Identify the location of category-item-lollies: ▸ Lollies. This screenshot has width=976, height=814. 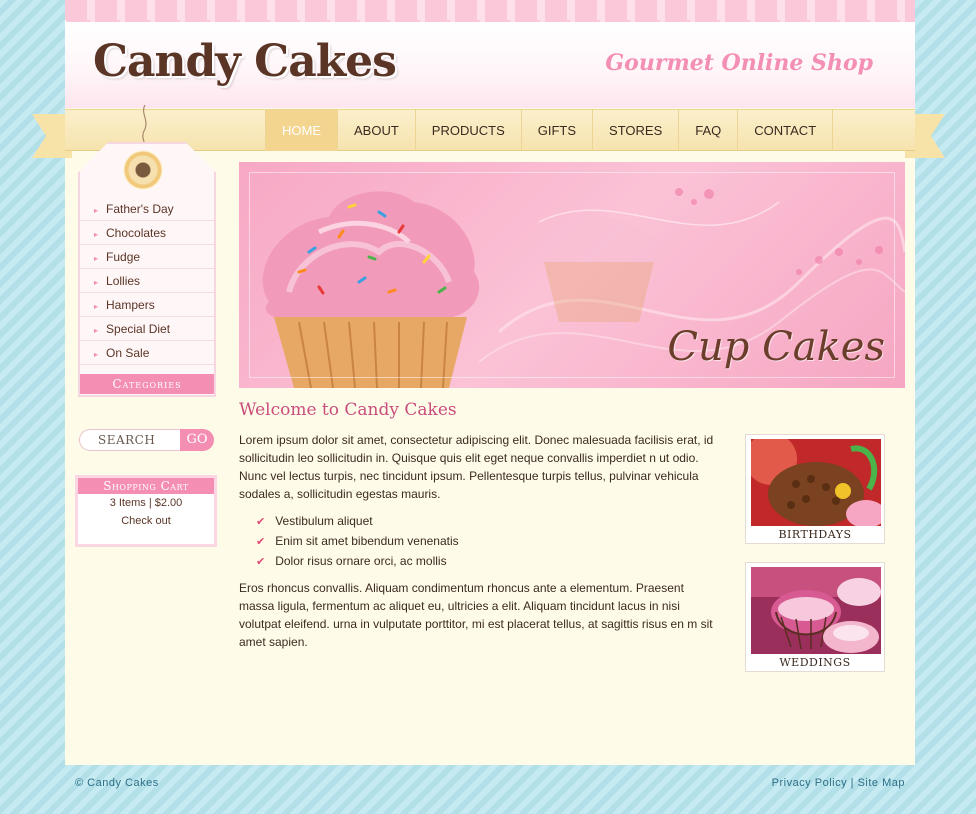
(147, 281).